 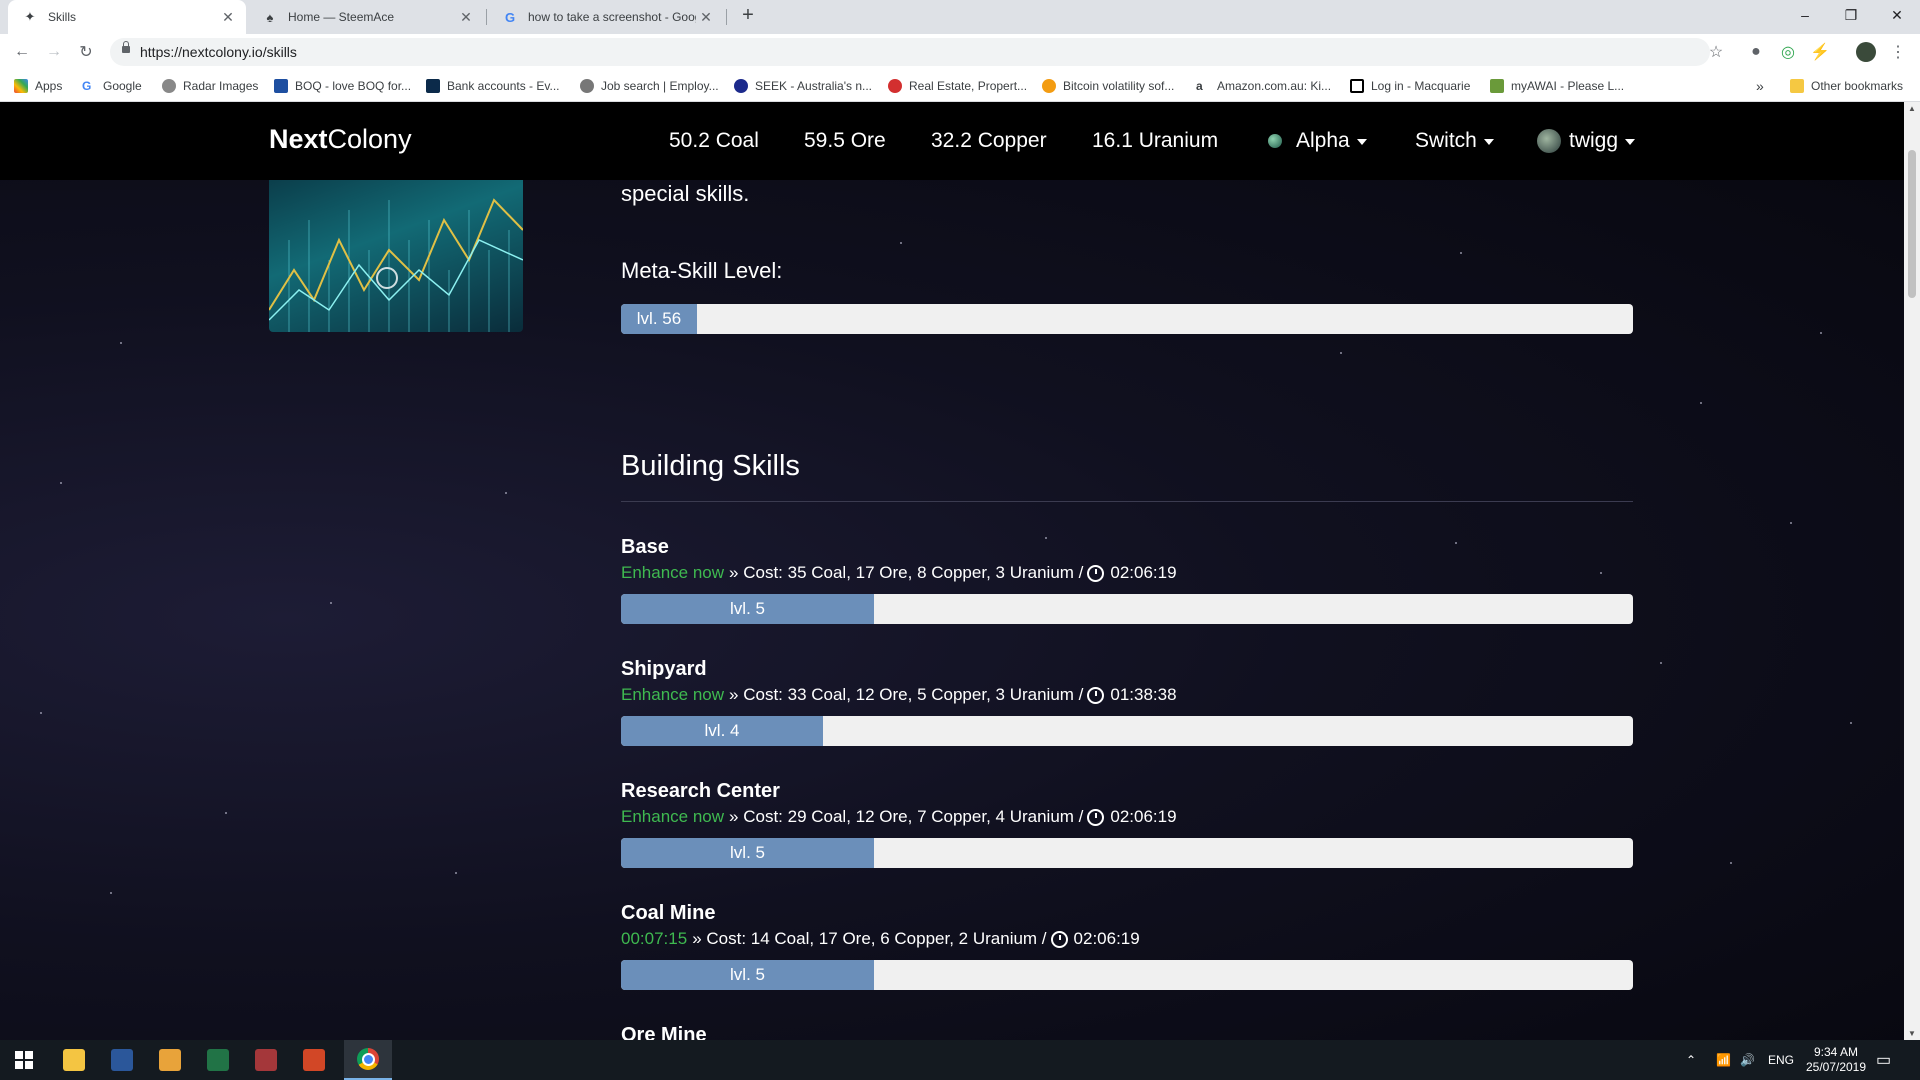 I want to click on resource-copper: 32.2 Copper, so click(x=989, y=140).